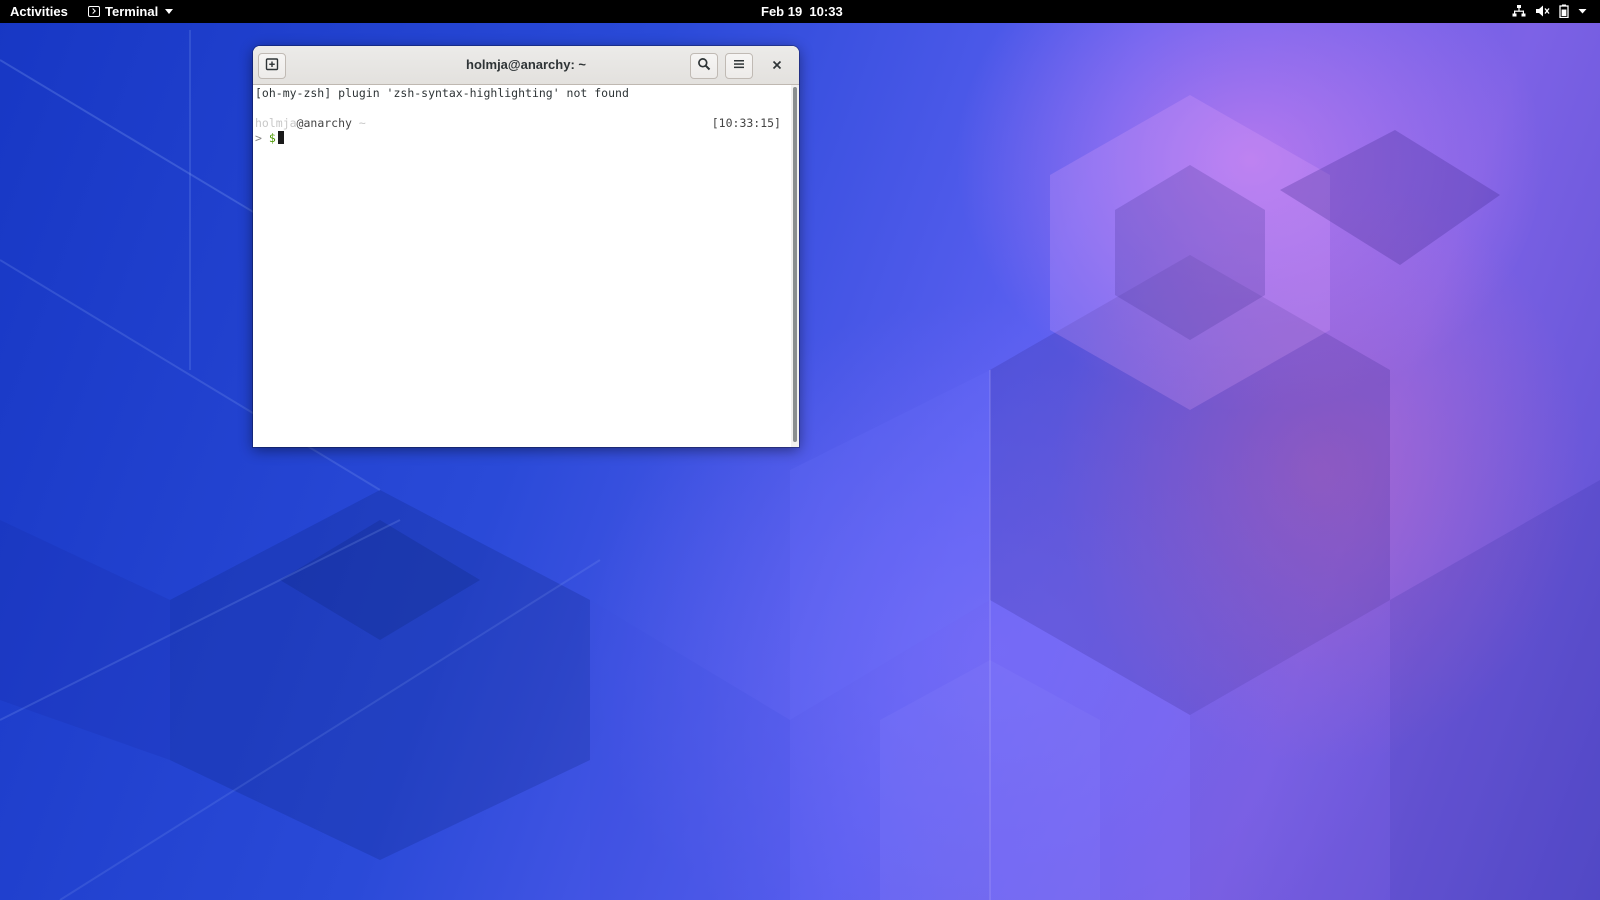 This screenshot has width=1600, height=900. What do you see at coordinates (94, 11) in the screenshot?
I see `terminal-app-icon` at bounding box center [94, 11].